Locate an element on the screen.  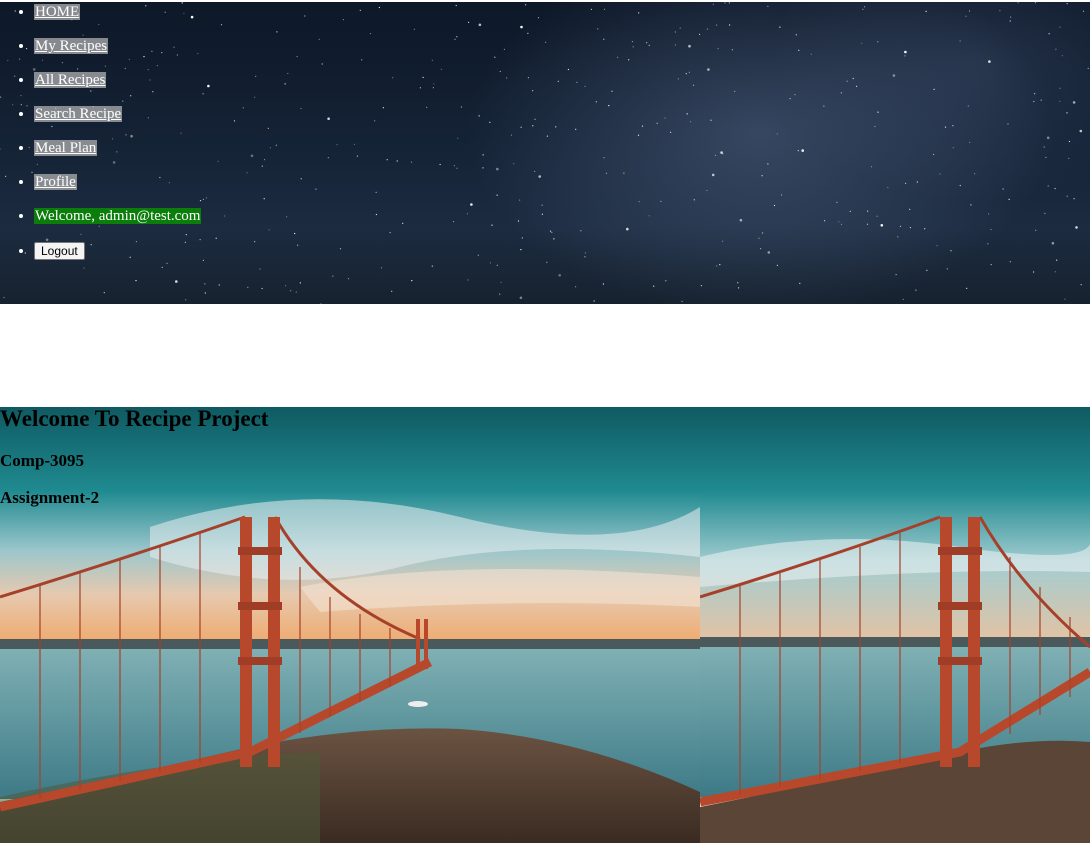
nav-link-all-recipes: All Recipes is located at coordinates (70, 80).